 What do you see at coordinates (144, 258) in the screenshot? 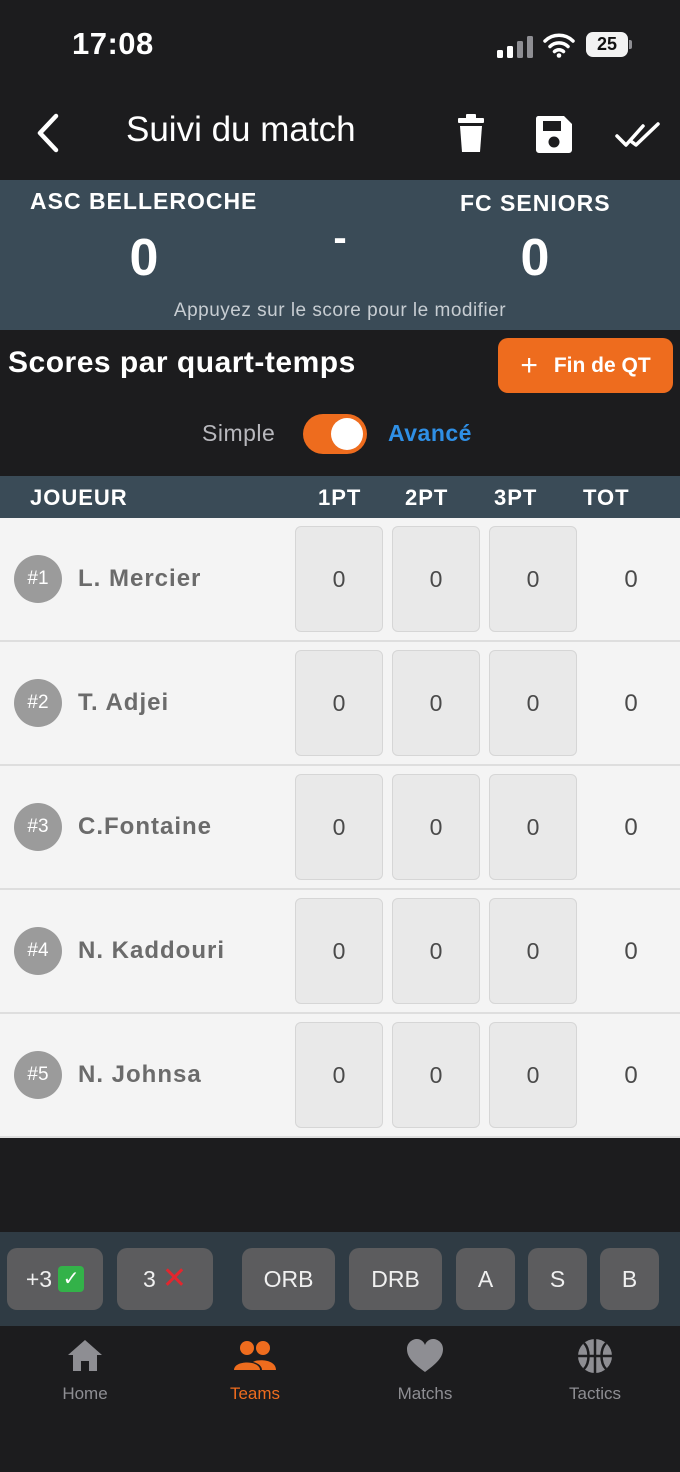
I see `home-score: 0` at bounding box center [144, 258].